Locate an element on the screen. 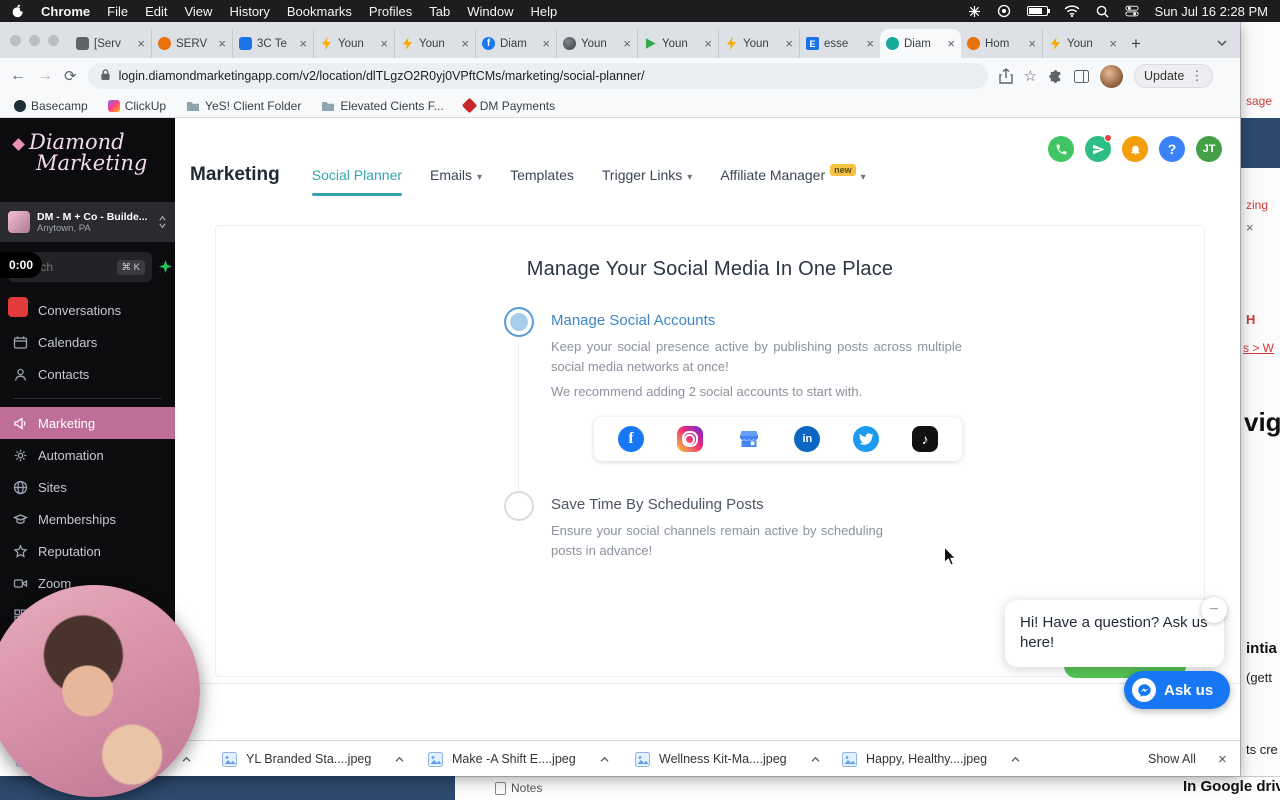  side-panel-icon is located at coordinates (1082, 76).